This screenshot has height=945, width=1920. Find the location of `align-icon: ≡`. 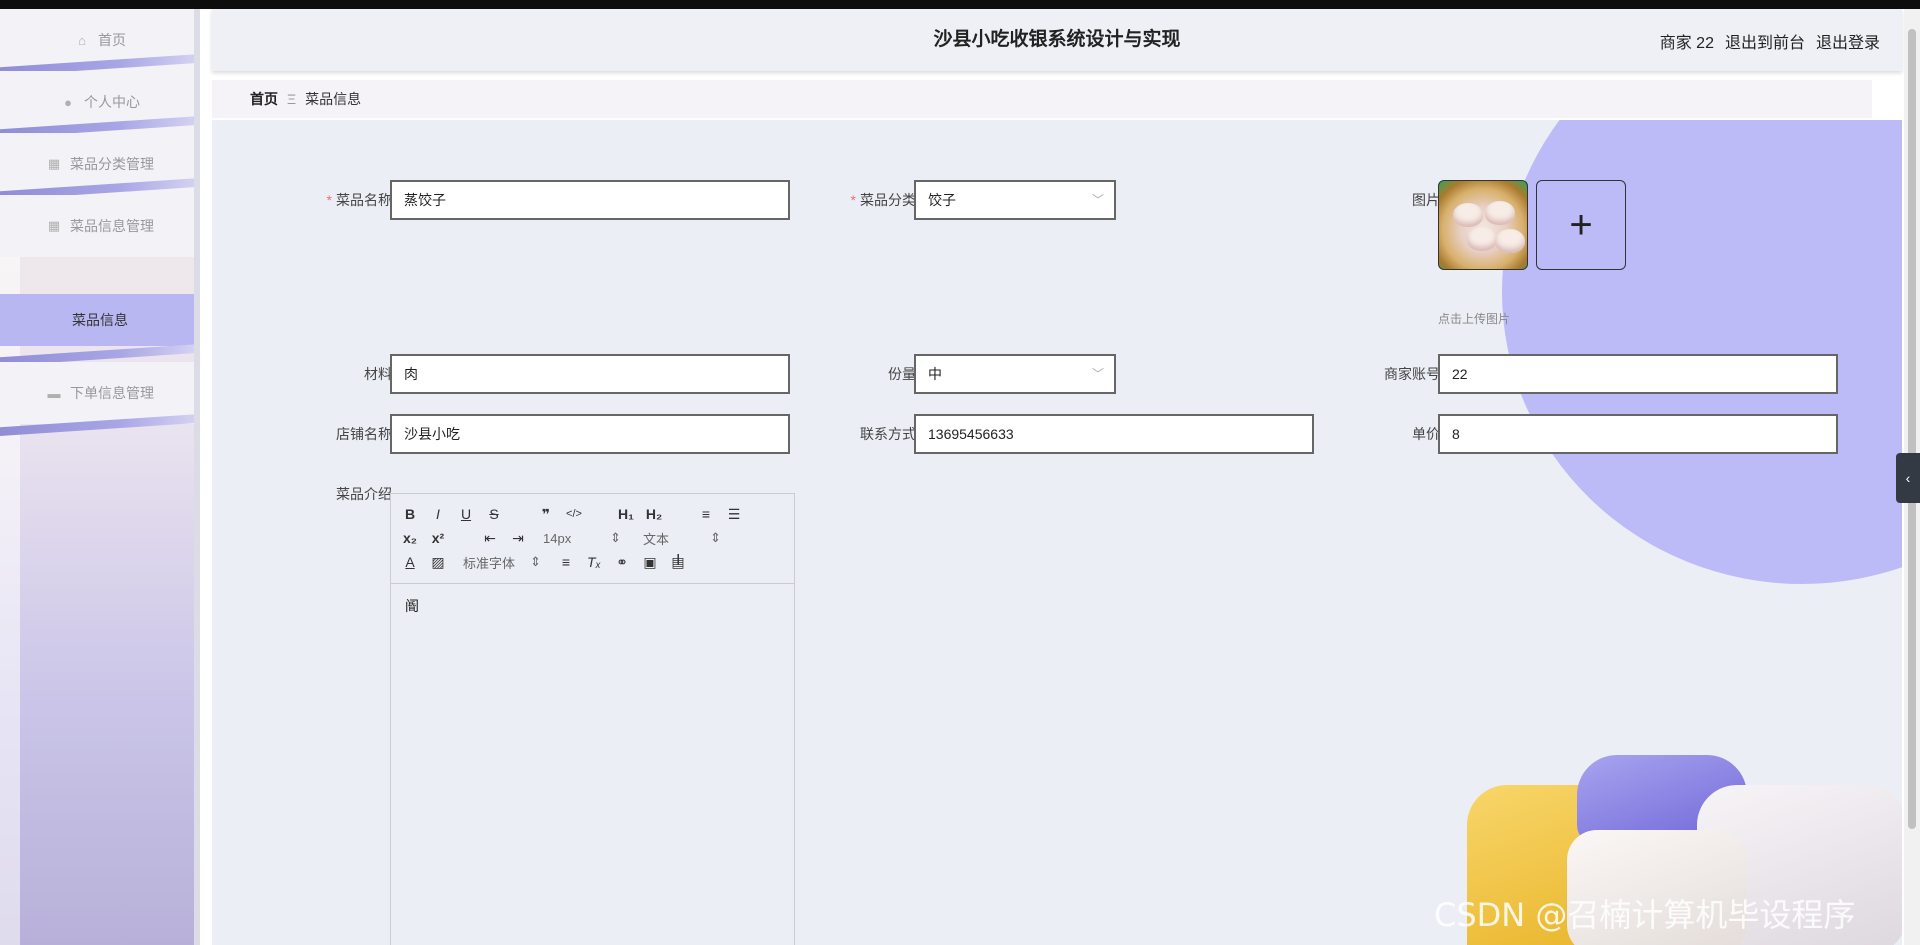

align-icon: ≡ is located at coordinates (566, 562).